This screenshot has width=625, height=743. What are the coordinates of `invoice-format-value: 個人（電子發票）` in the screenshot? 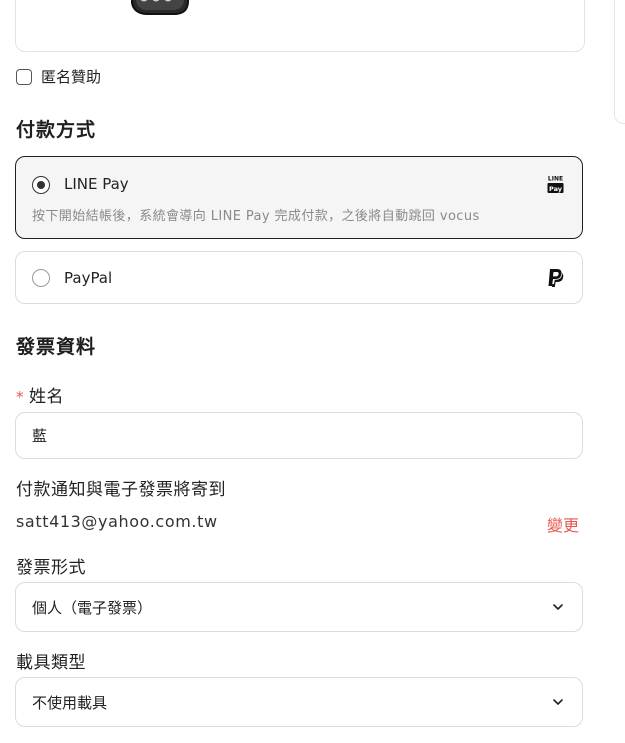 It's located at (92, 607).